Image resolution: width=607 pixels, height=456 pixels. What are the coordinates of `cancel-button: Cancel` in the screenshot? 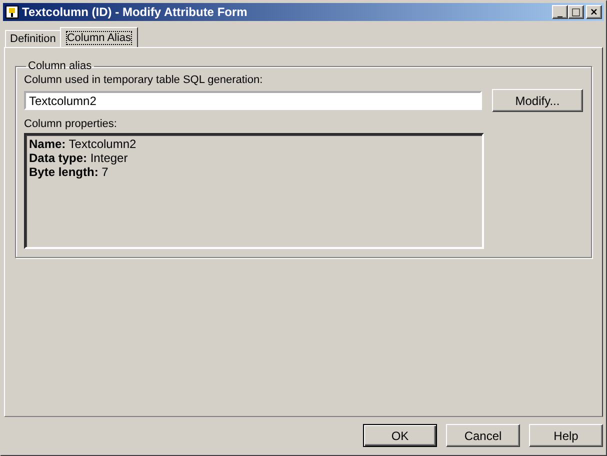 It's located at (483, 435).